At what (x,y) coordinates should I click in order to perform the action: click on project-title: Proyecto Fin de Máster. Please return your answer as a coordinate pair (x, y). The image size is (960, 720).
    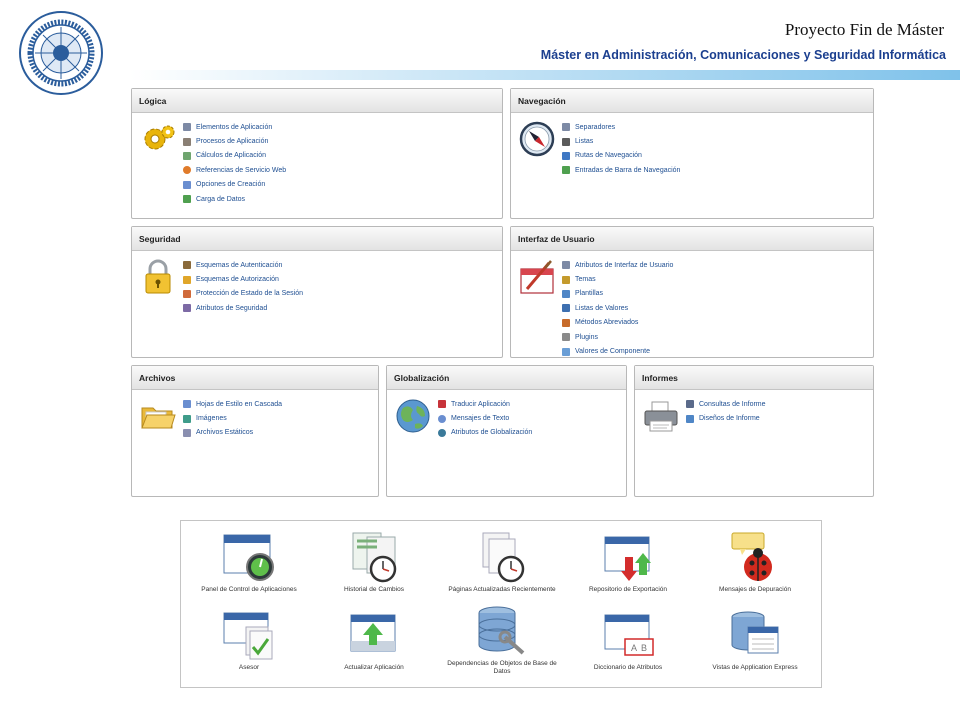
    Looking at the image, I should click on (864, 29).